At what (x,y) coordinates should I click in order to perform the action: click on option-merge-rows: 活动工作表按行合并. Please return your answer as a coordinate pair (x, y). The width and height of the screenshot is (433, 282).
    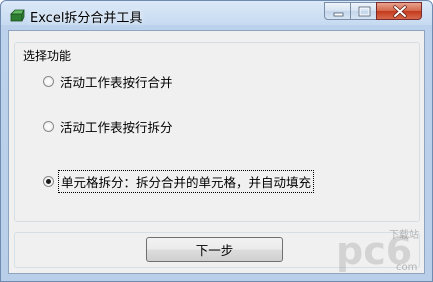
    Looking at the image, I should click on (108, 81).